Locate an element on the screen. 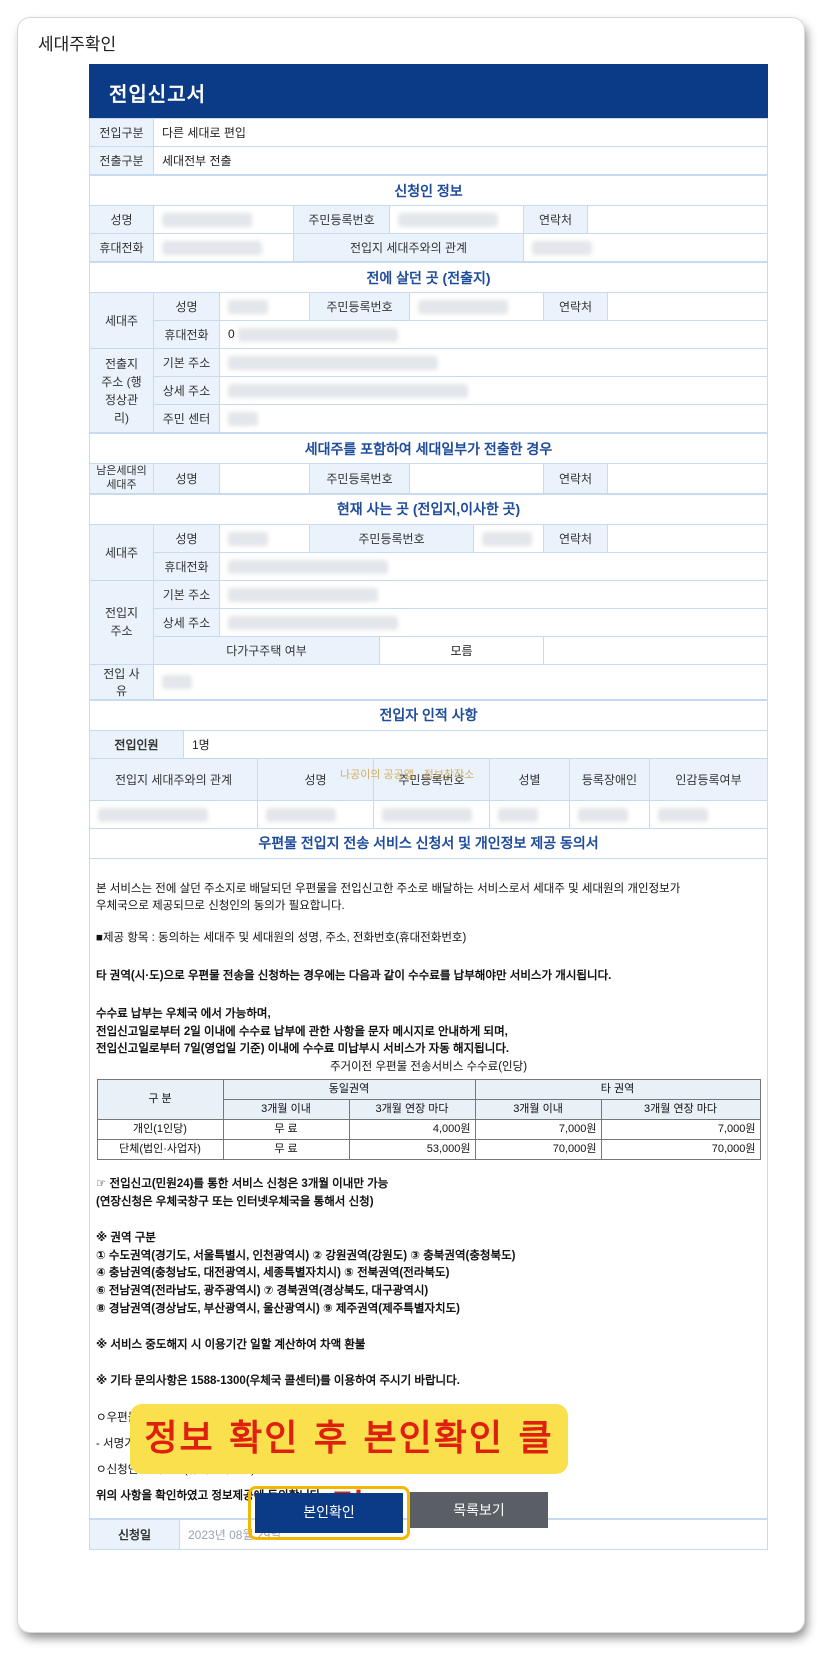  identity-confirm-button: 본인확인 is located at coordinates (329, 1513).